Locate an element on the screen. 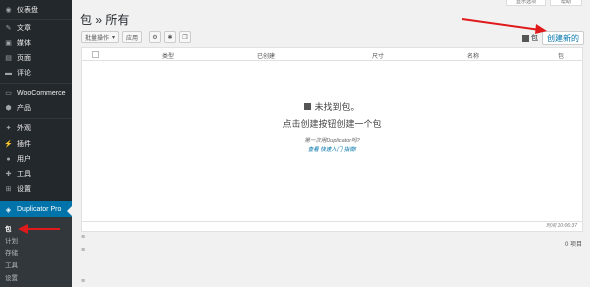 Image resolution: width=590 pixels, height=287 pixels. sidebar-item-label: 页面 is located at coordinates (24, 58).